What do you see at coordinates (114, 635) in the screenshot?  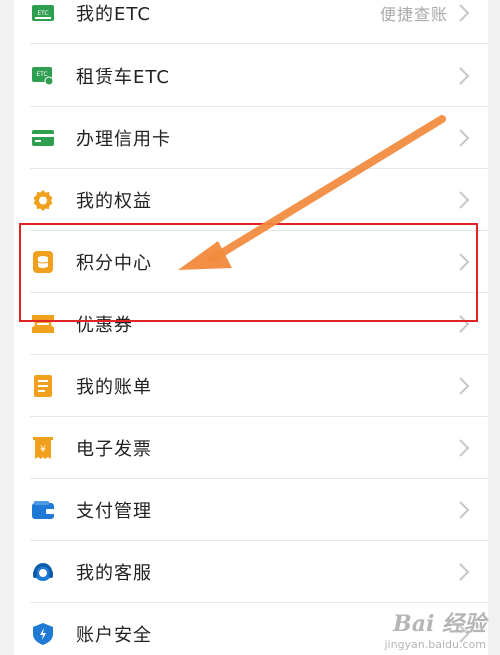 I see `menu-item-label: 账户安全` at bounding box center [114, 635].